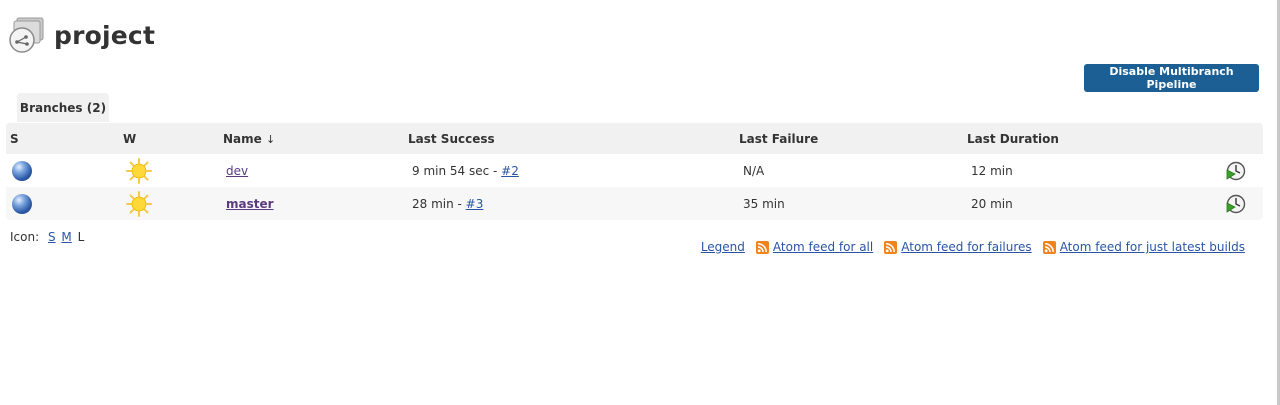  Describe the element at coordinates (313, 138) in the screenshot. I see `column-header-name: Name ↓` at that location.